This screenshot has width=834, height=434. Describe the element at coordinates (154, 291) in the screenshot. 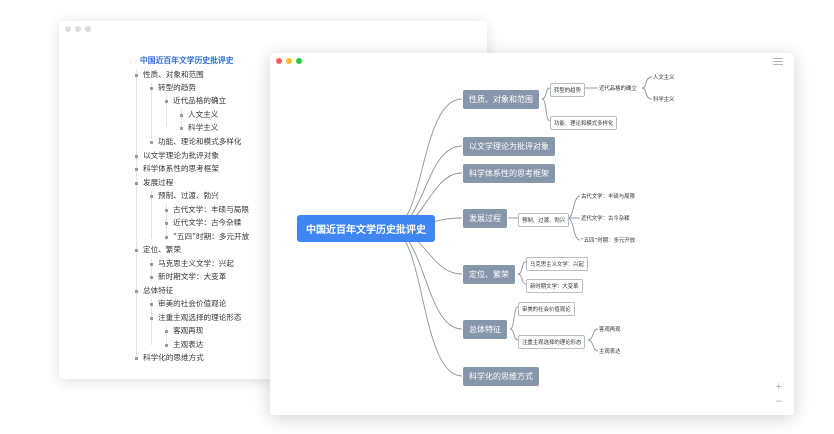

I see `outline-item: 总体特征` at that location.